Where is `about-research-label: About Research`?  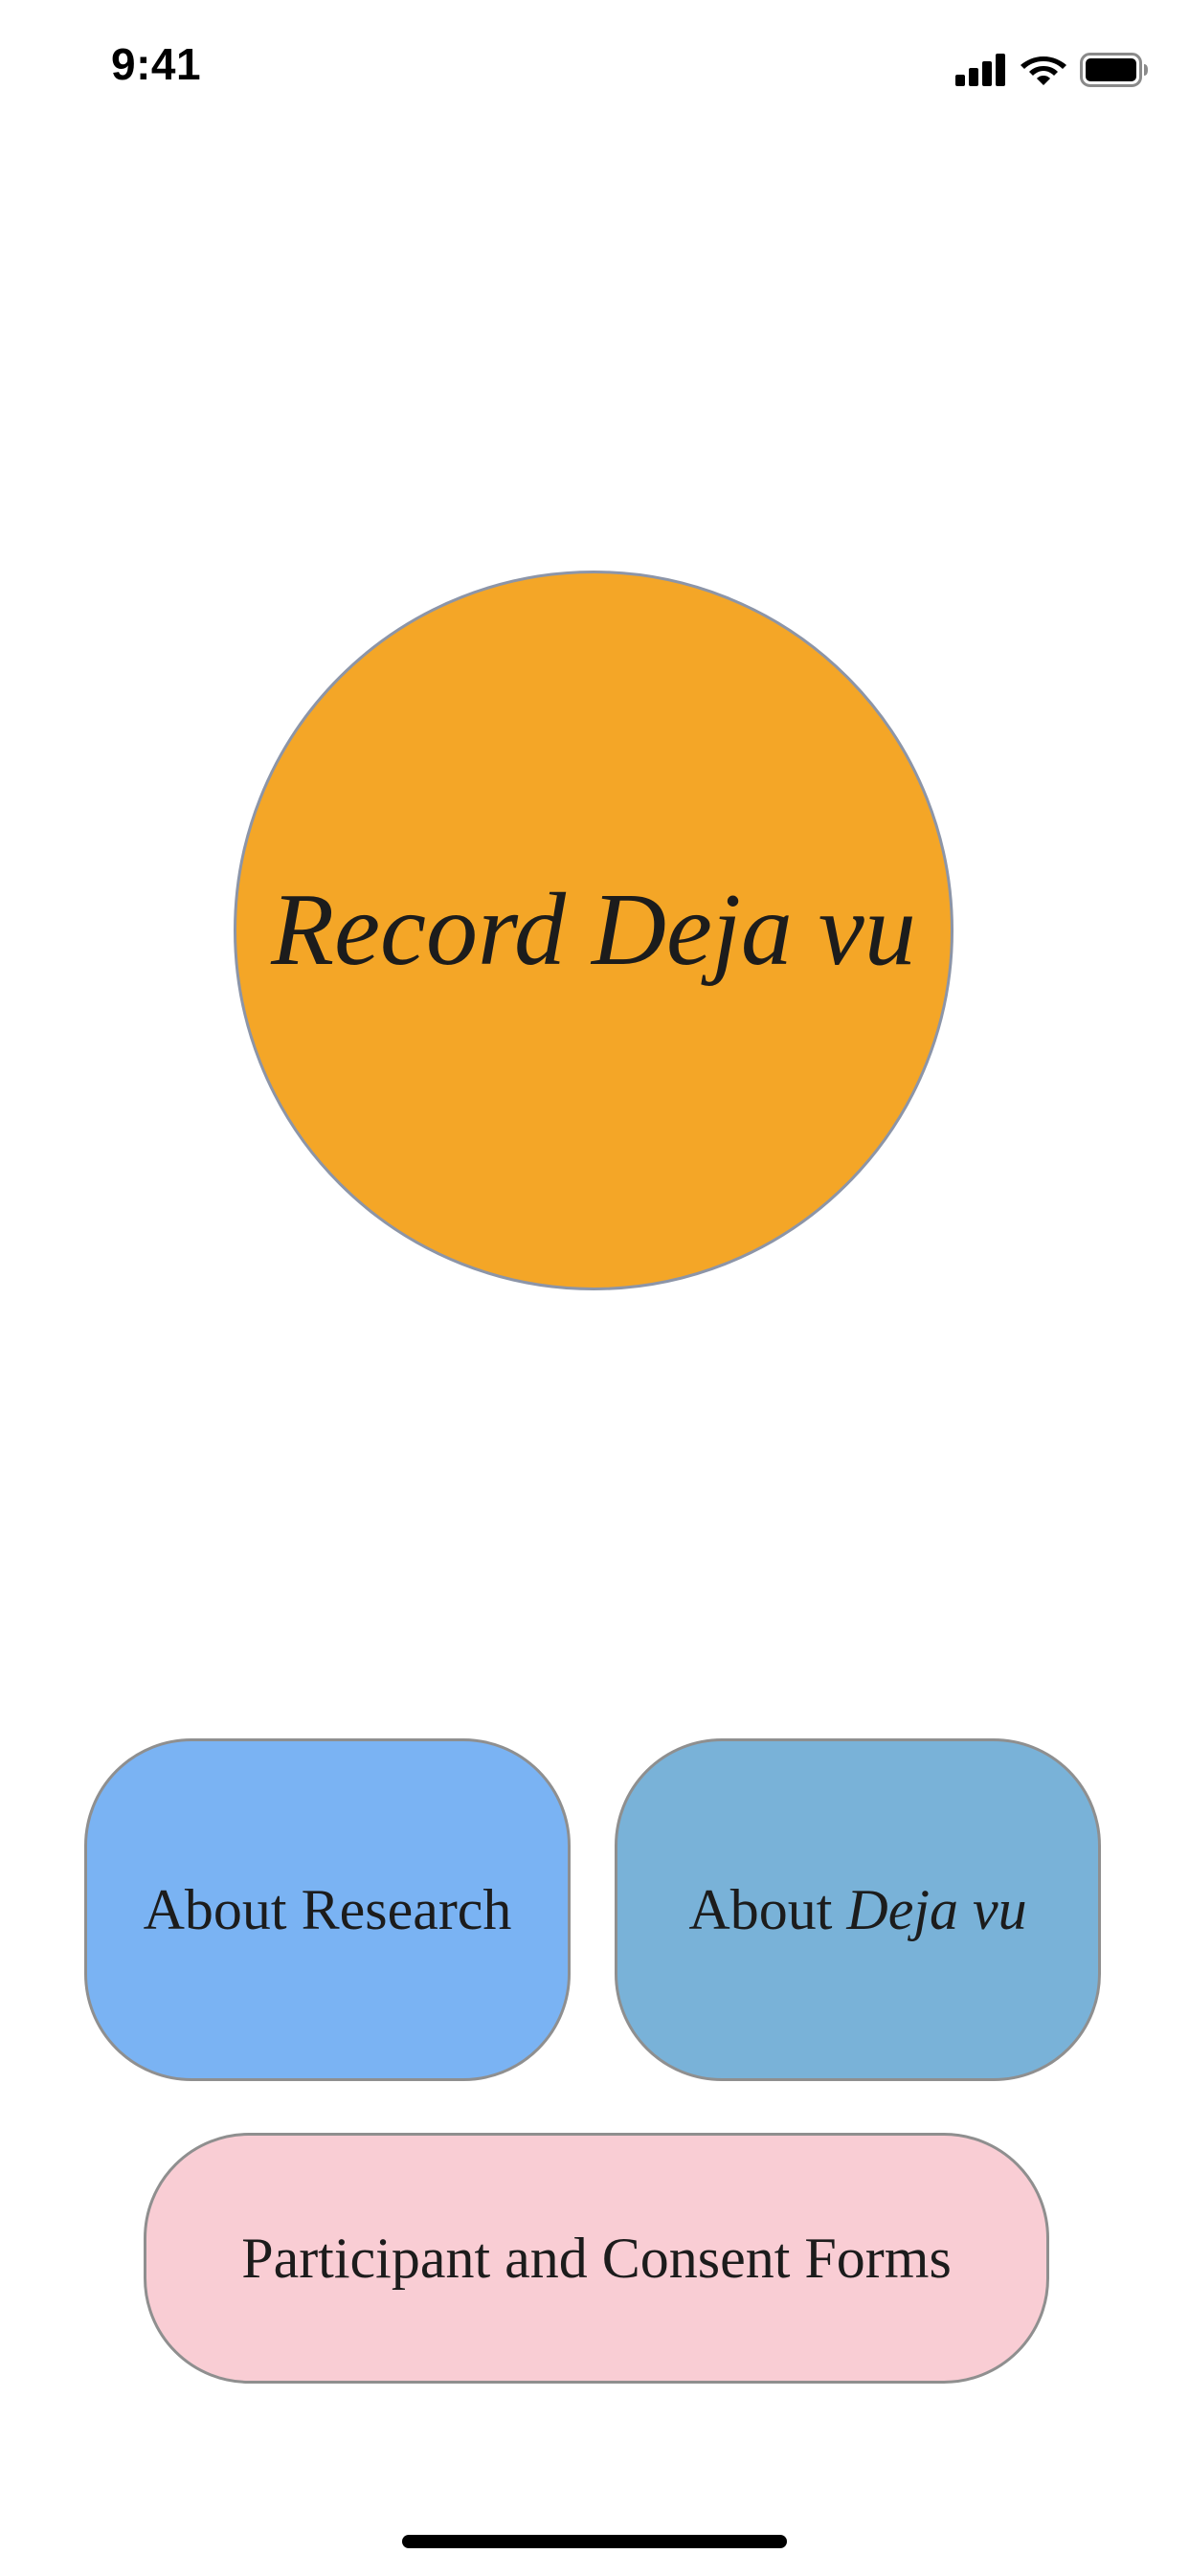
about-research-label: About Research is located at coordinates (327, 1909).